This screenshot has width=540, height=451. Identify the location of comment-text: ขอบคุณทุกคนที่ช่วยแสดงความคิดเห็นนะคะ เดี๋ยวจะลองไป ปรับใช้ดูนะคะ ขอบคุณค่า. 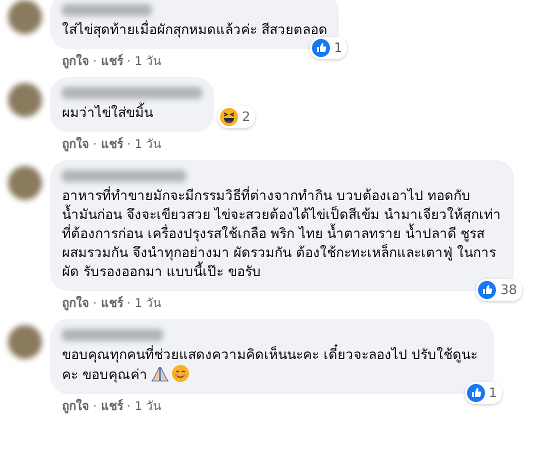
(272, 365).